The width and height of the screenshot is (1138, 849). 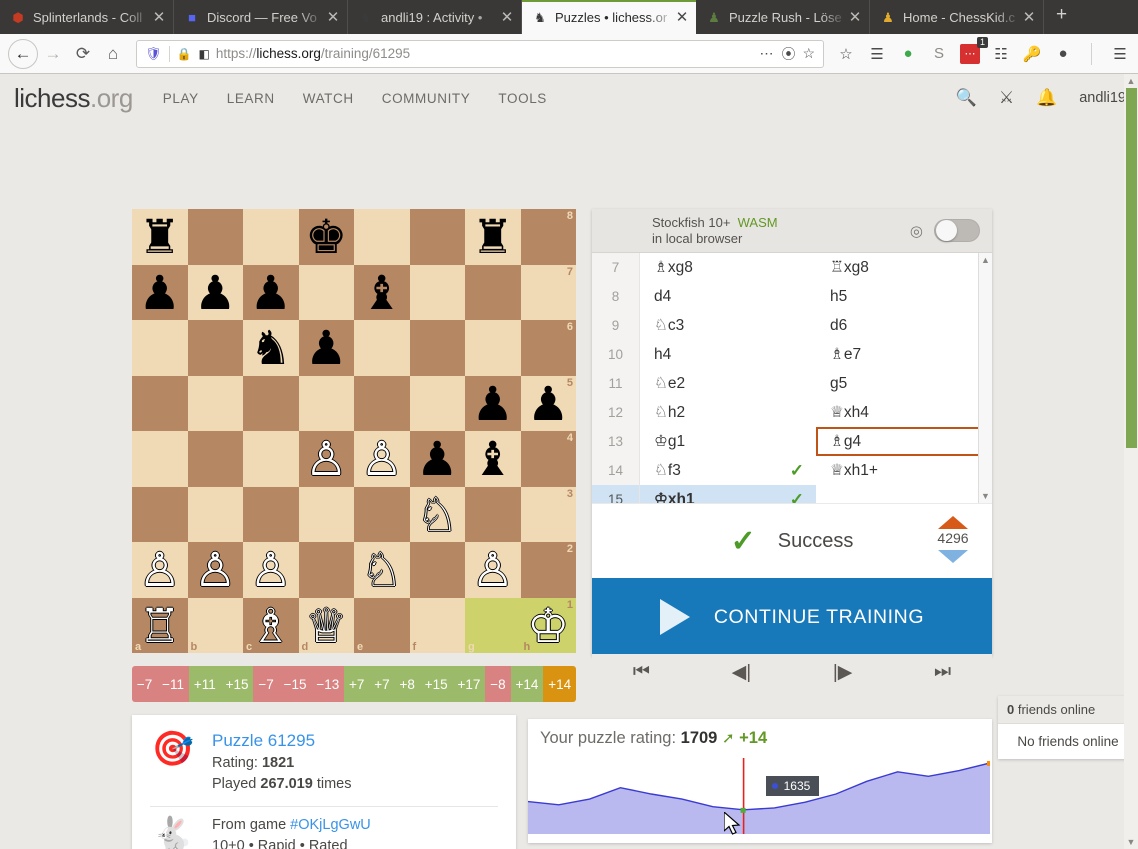 What do you see at coordinates (766, 53) in the screenshot?
I see `page-actions-icon: ⋯` at bounding box center [766, 53].